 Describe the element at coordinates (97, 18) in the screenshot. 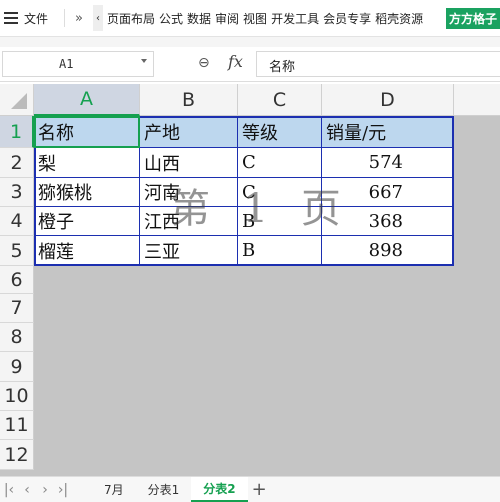

I see `scroll-left-icon: ‹` at that location.